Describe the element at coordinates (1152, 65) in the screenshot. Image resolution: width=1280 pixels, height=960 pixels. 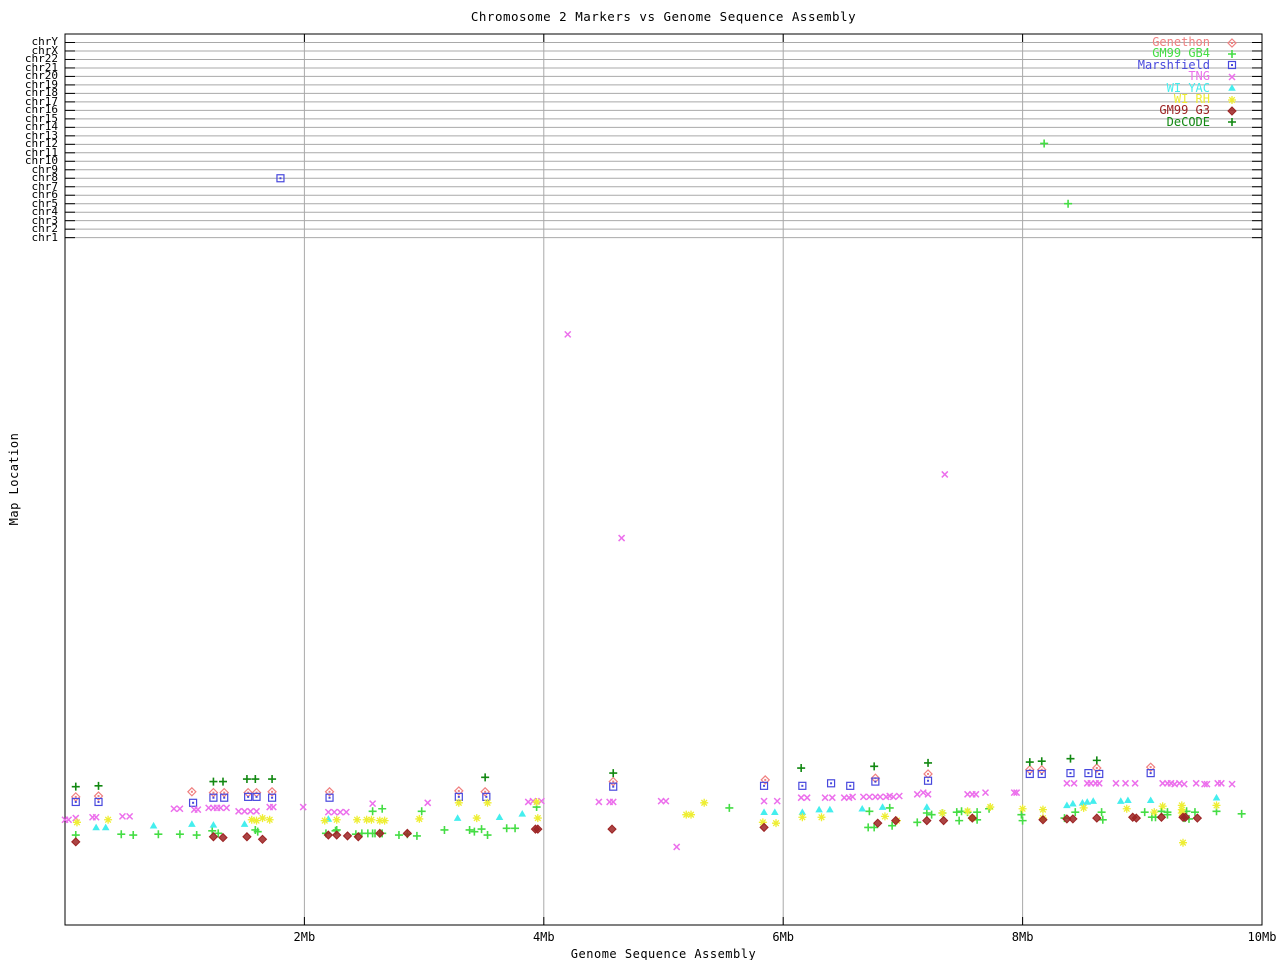
I see `legend-item-marshfield: Marshfield` at that location.